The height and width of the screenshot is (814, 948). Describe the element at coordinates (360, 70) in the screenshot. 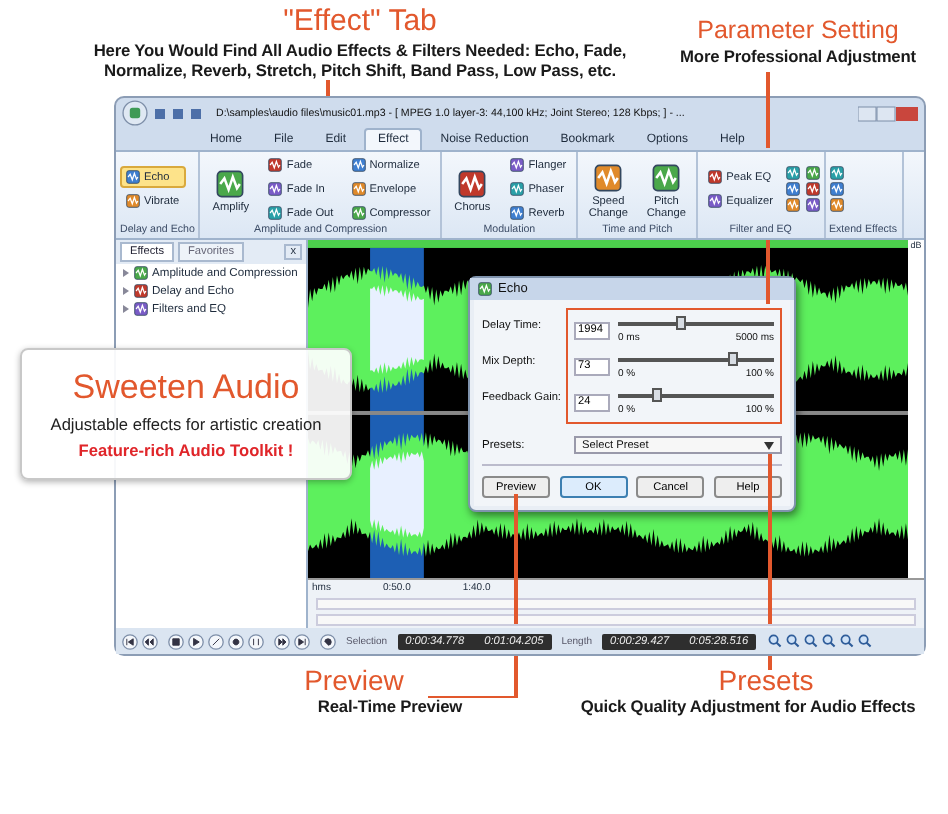

I see `callout-text: Normalize, Reverb, Stretch, Pitch Shift, Band Pass, Low Pass, etc.` at that location.